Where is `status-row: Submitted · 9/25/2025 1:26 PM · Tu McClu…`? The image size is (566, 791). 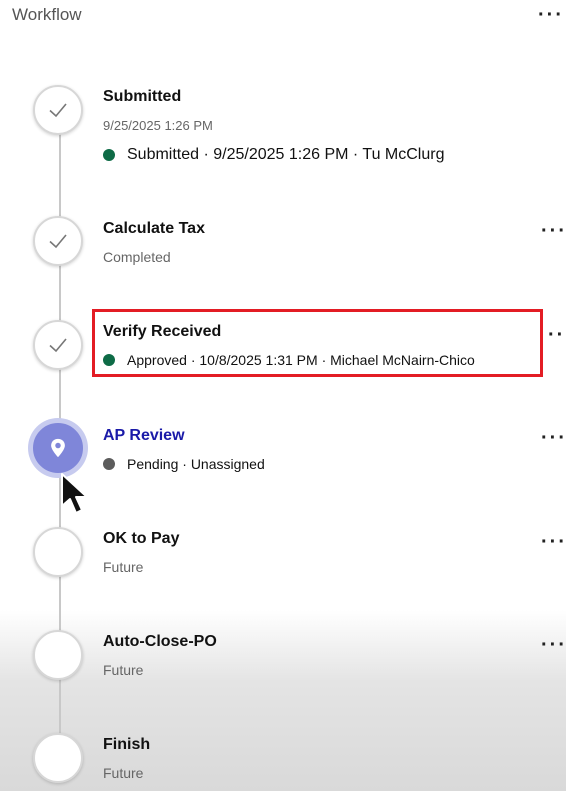
status-row: Submitted · 9/25/2025 1:26 PM · Tu McClu… is located at coordinates (273, 155).